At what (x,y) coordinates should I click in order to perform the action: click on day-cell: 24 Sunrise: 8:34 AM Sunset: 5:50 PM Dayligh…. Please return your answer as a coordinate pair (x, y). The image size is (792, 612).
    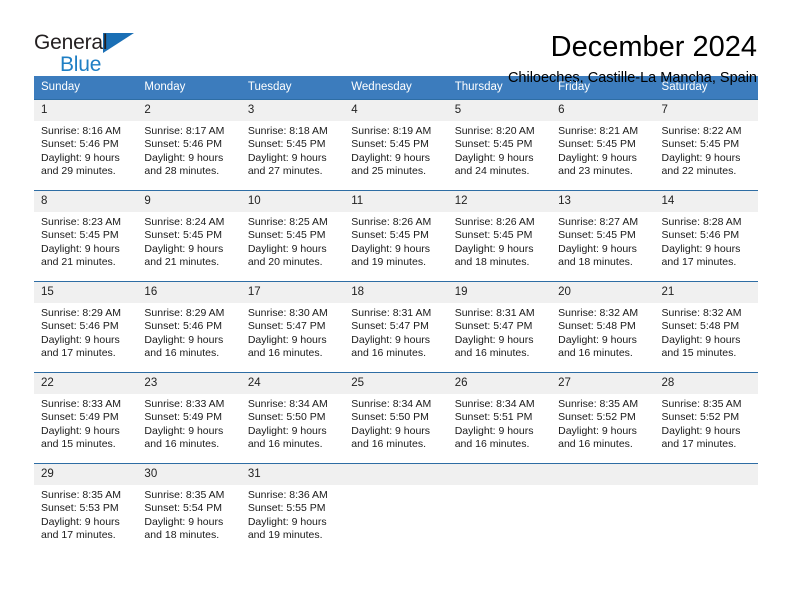
    Looking at the image, I should click on (292, 418).